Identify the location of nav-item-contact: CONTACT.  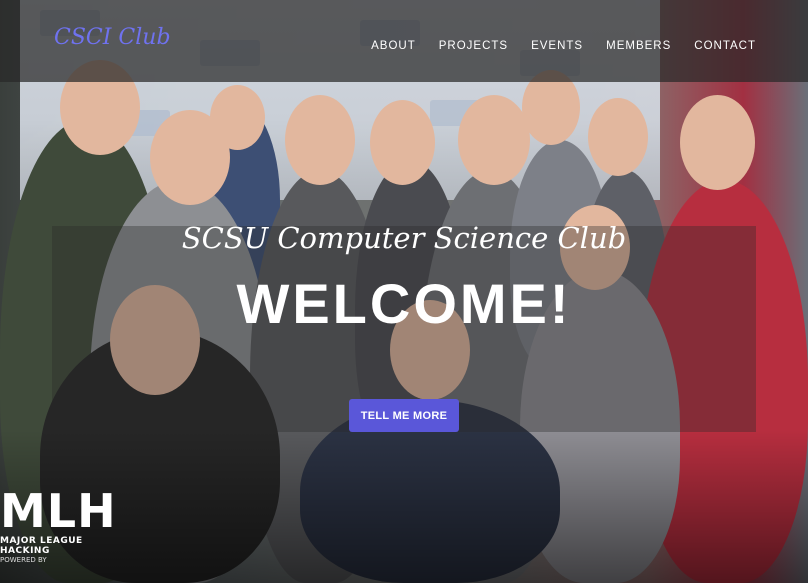
(725, 43).